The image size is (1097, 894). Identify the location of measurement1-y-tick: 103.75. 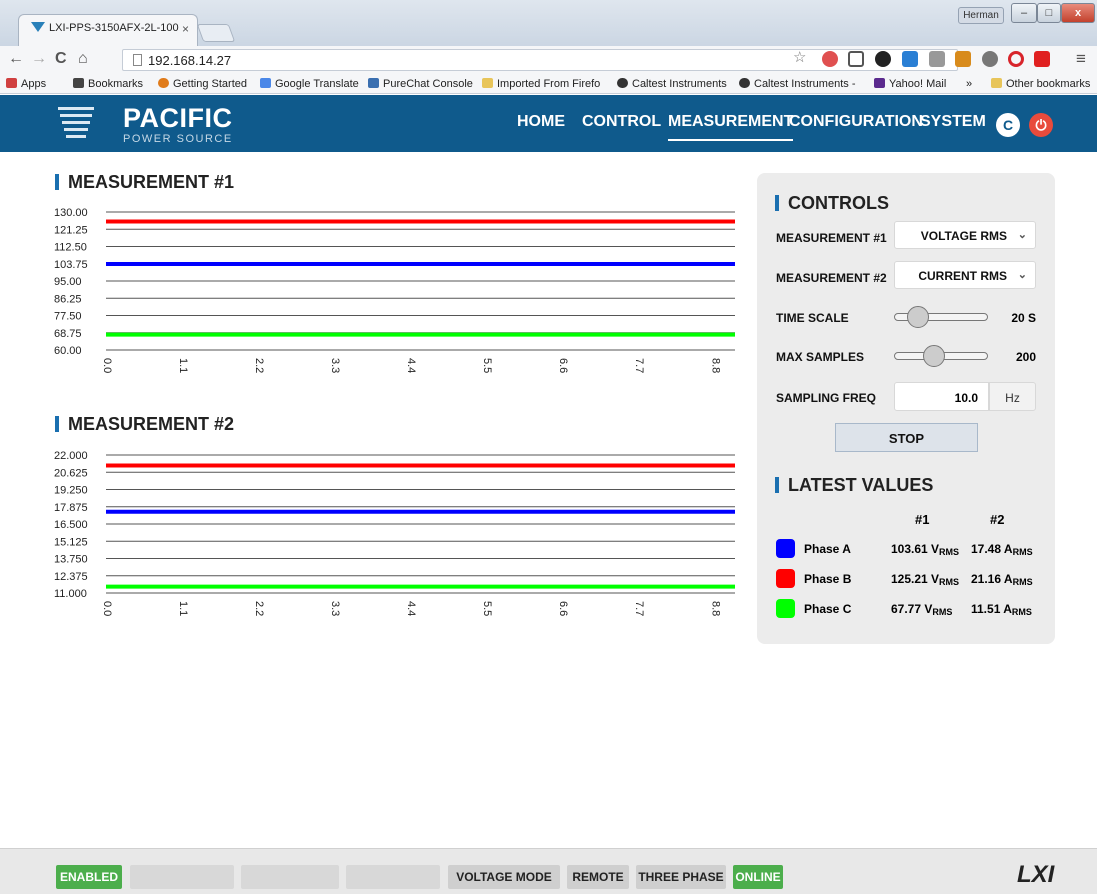
(71, 265).